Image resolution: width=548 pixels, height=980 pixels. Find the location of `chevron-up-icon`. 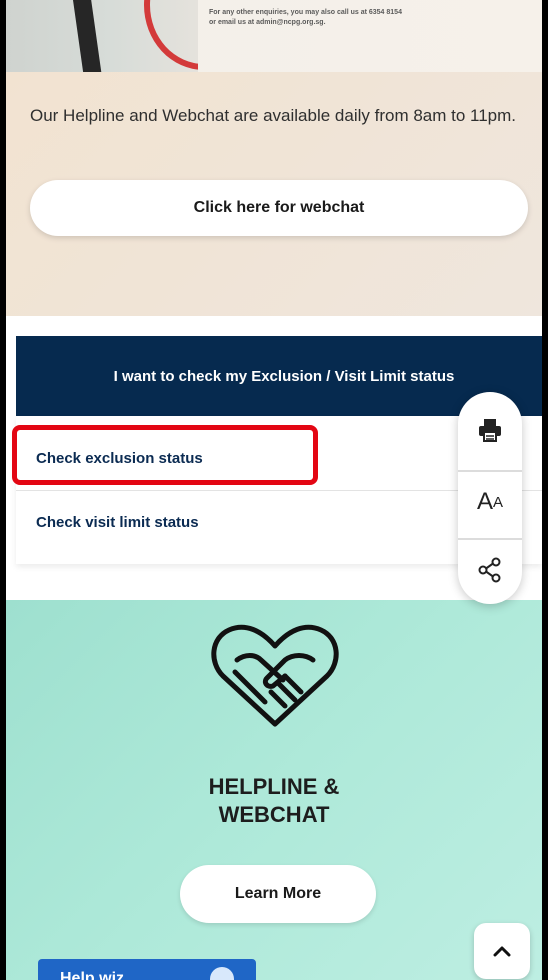

chevron-up-icon is located at coordinates (502, 951).